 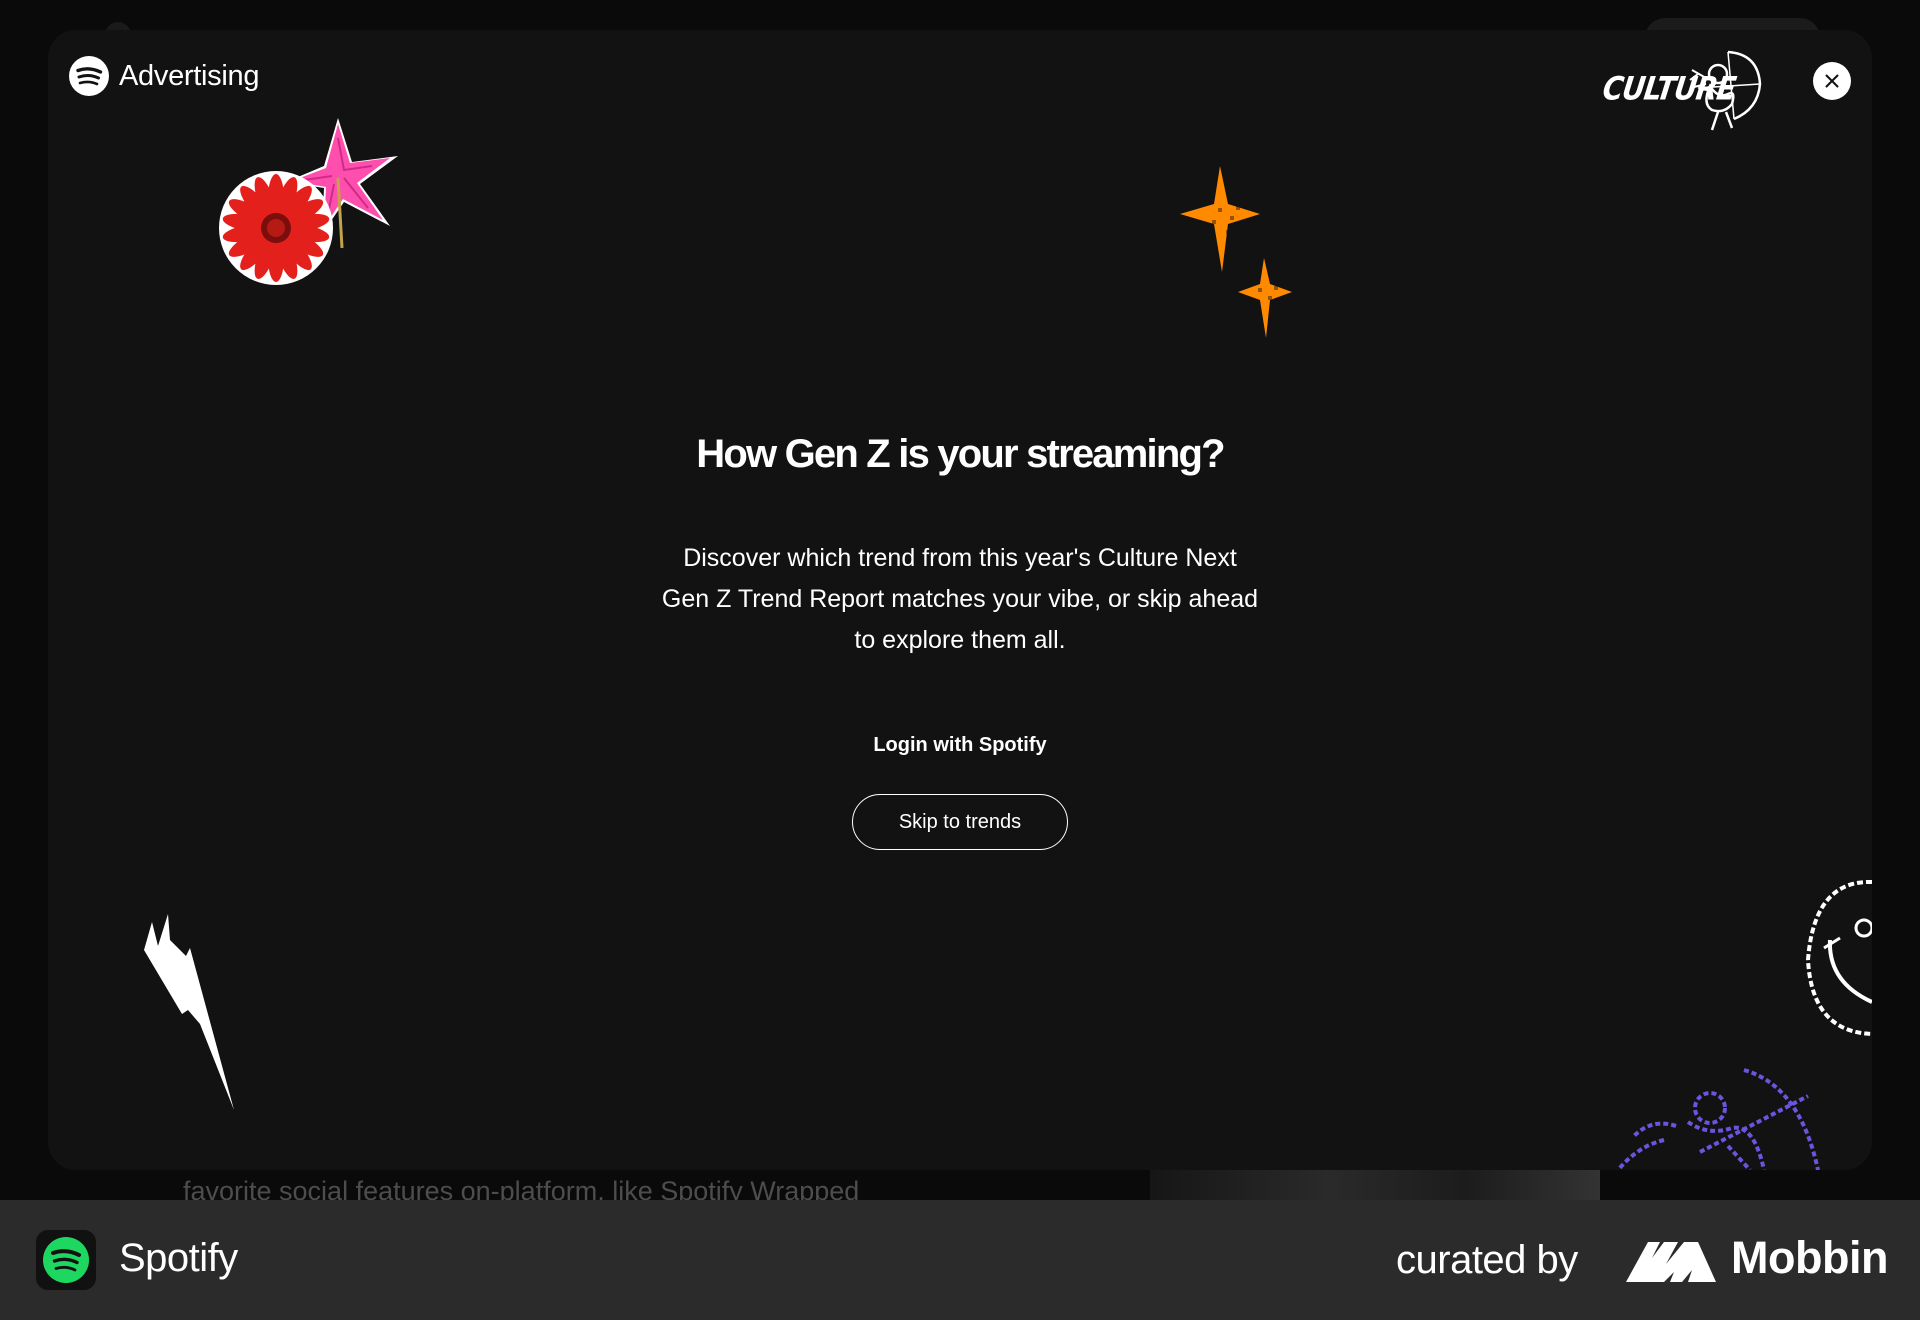 What do you see at coordinates (1718, 1119) in the screenshot?
I see `purple-cupid-icon` at bounding box center [1718, 1119].